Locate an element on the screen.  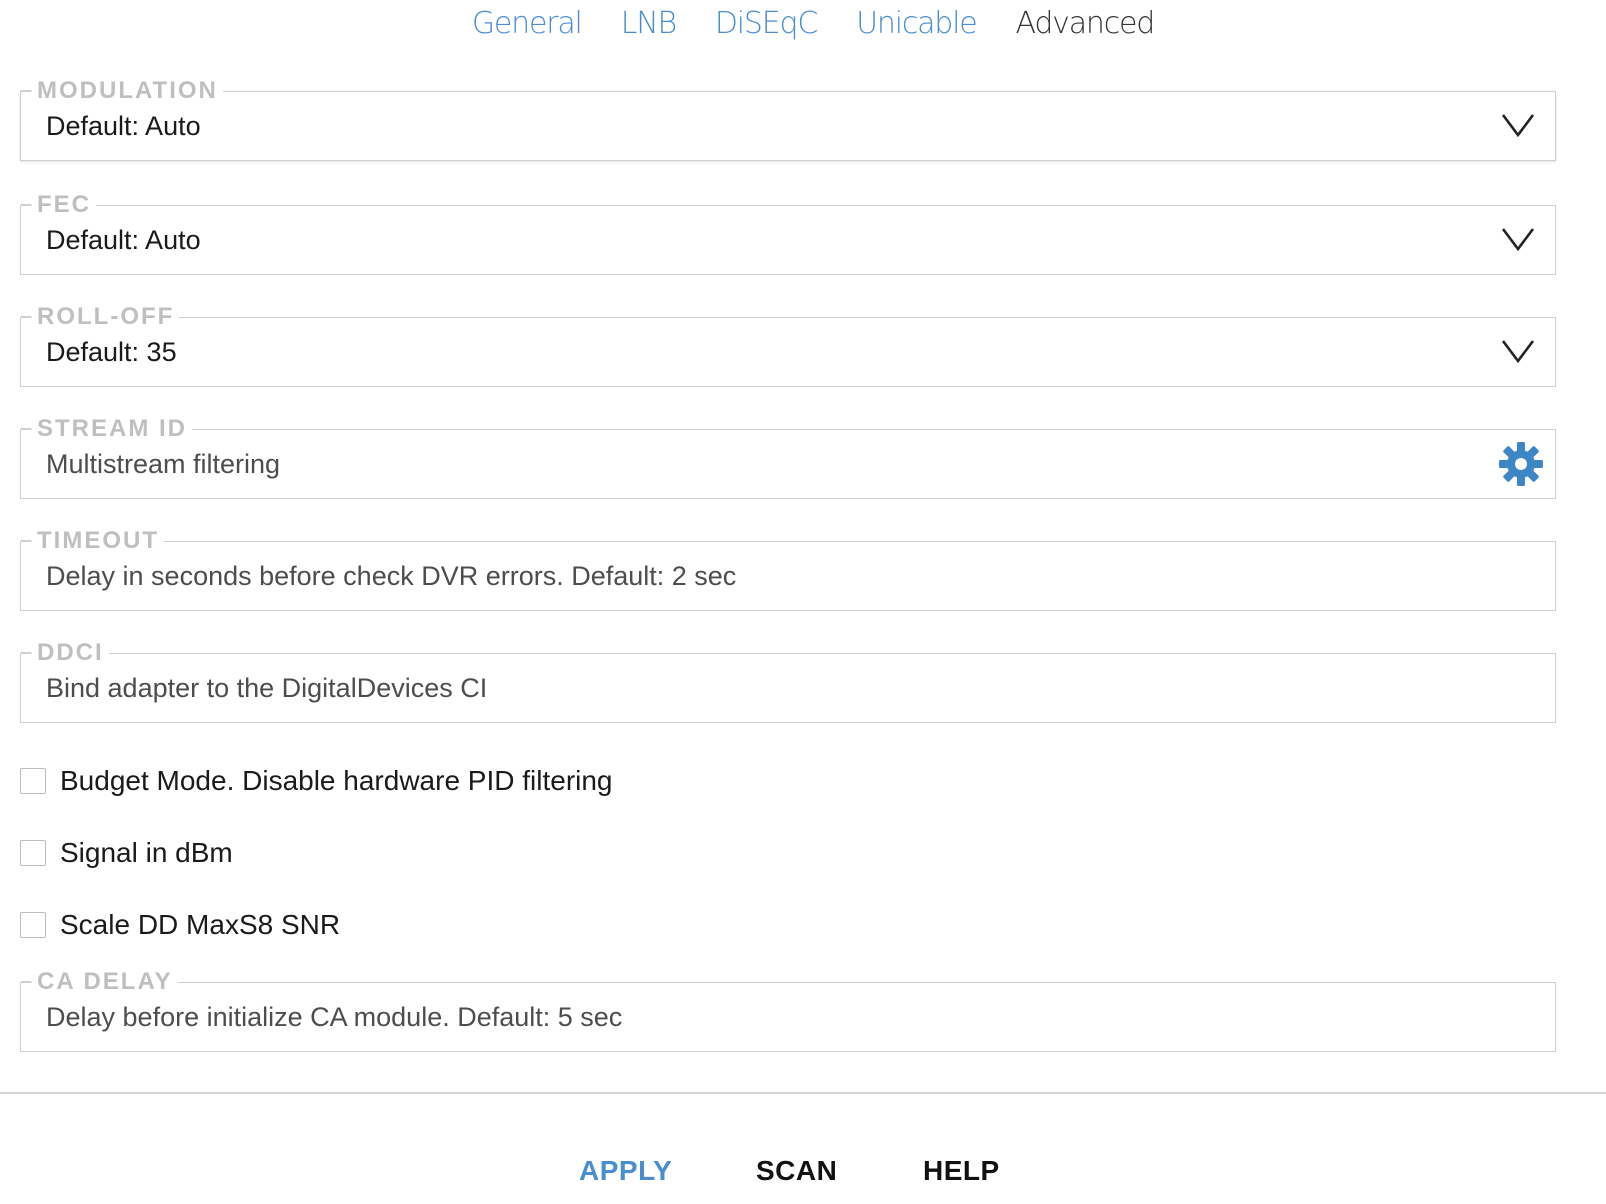
signal-dbm-checkbox is located at coordinates (33, 853).